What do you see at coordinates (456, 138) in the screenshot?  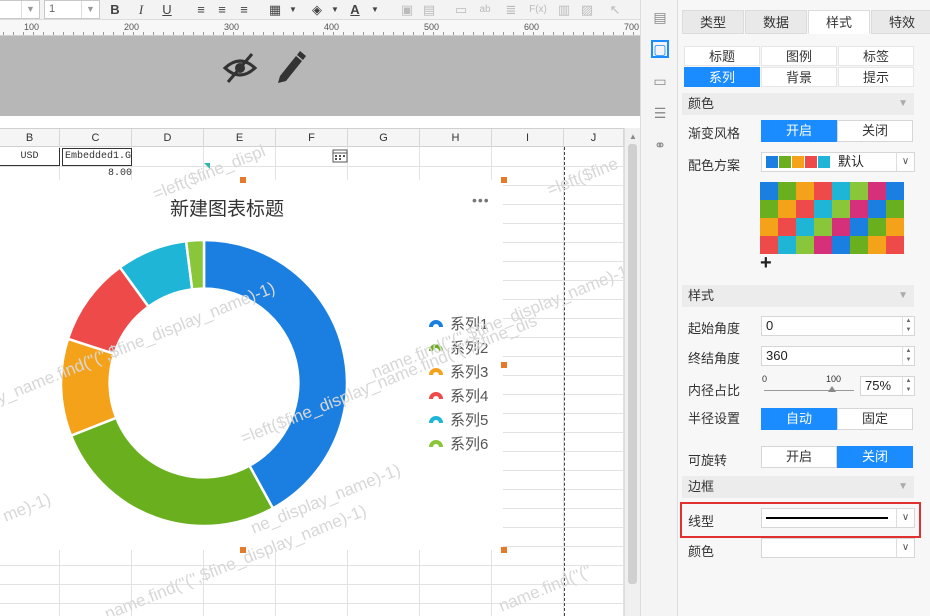 I see `column-header-h: H` at bounding box center [456, 138].